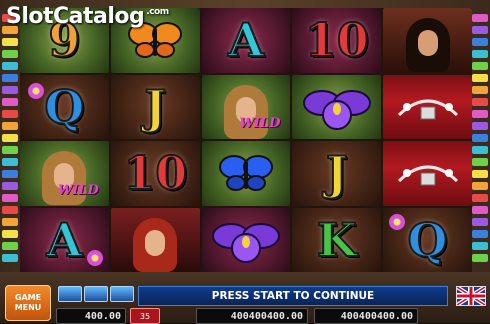  I want to click on reel-symbol-k: K, so click(337, 239).